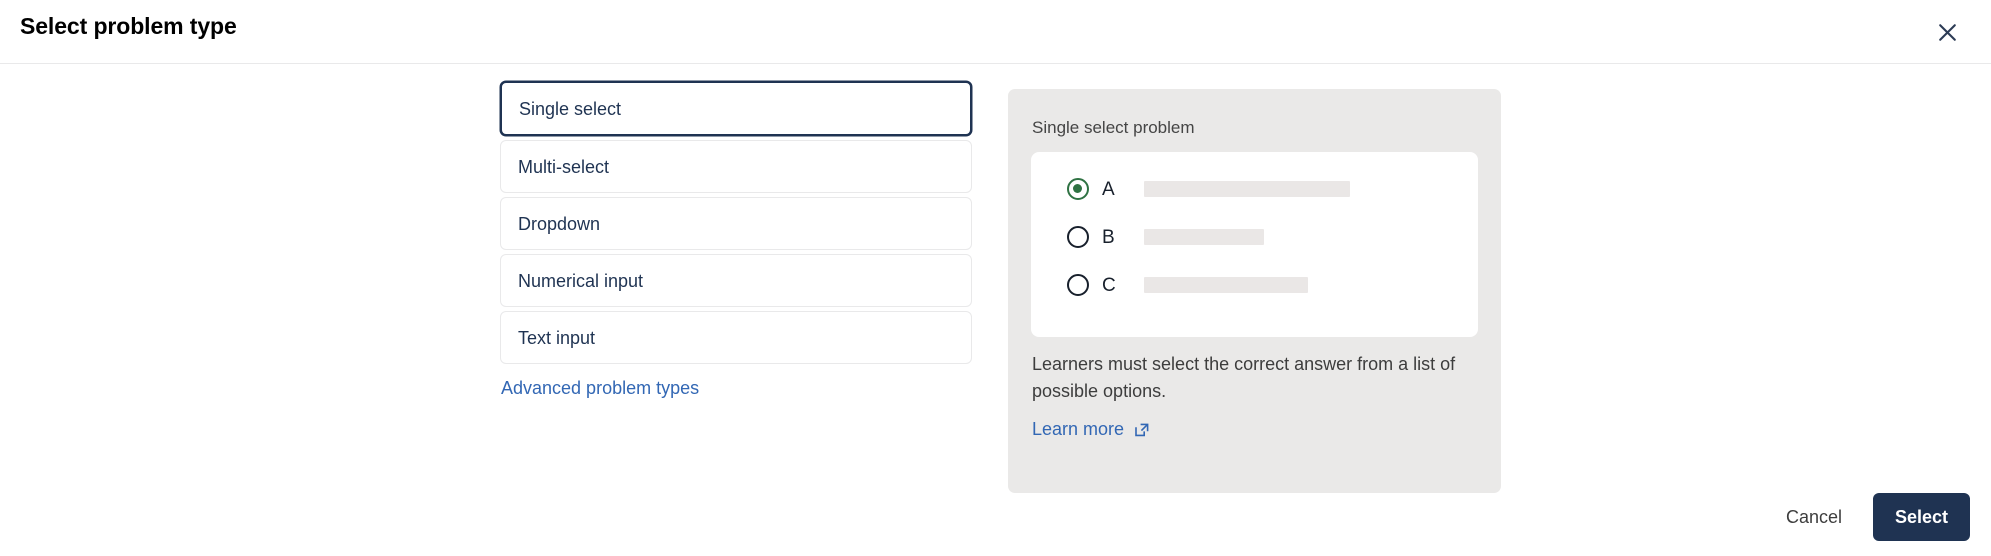  Describe the element at coordinates (559, 223) in the screenshot. I see `problem-type-label: Dropdown` at that location.